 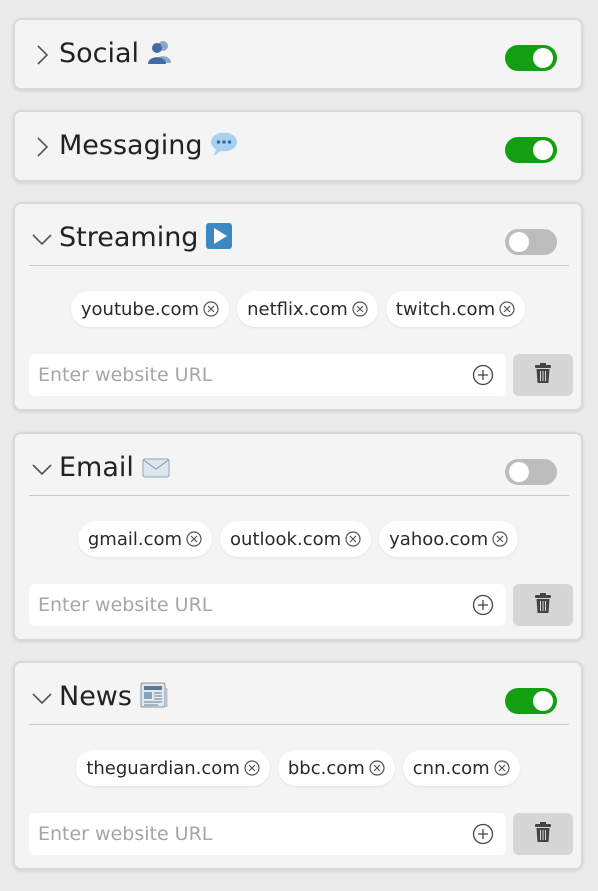 I want to click on busts-in-silhouette-icon, so click(x=160, y=56).